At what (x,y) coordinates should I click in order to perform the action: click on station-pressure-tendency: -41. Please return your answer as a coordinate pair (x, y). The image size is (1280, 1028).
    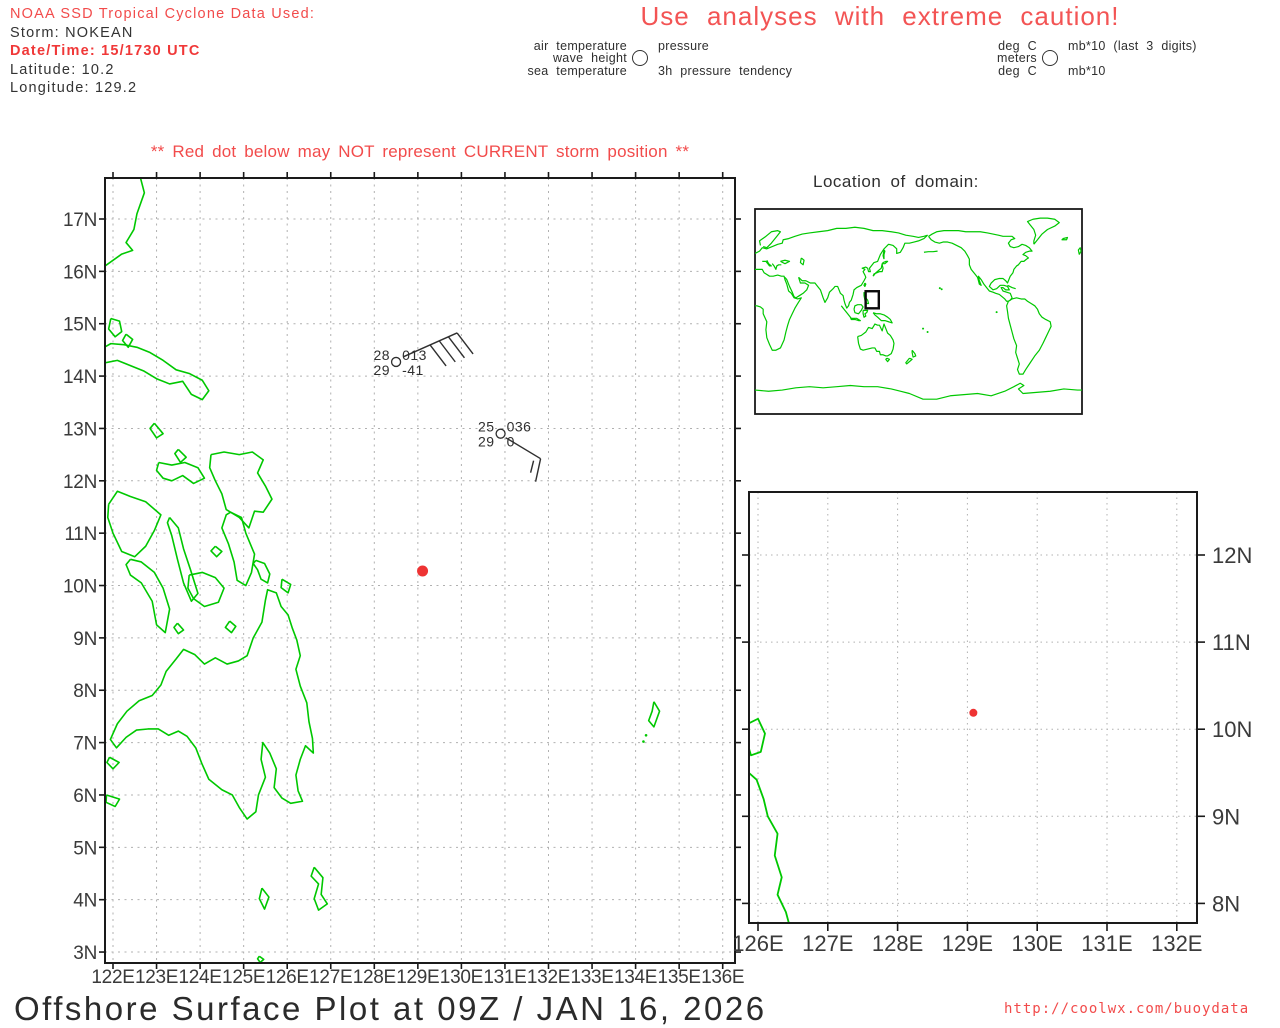
    Looking at the image, I should click on (413, 370).